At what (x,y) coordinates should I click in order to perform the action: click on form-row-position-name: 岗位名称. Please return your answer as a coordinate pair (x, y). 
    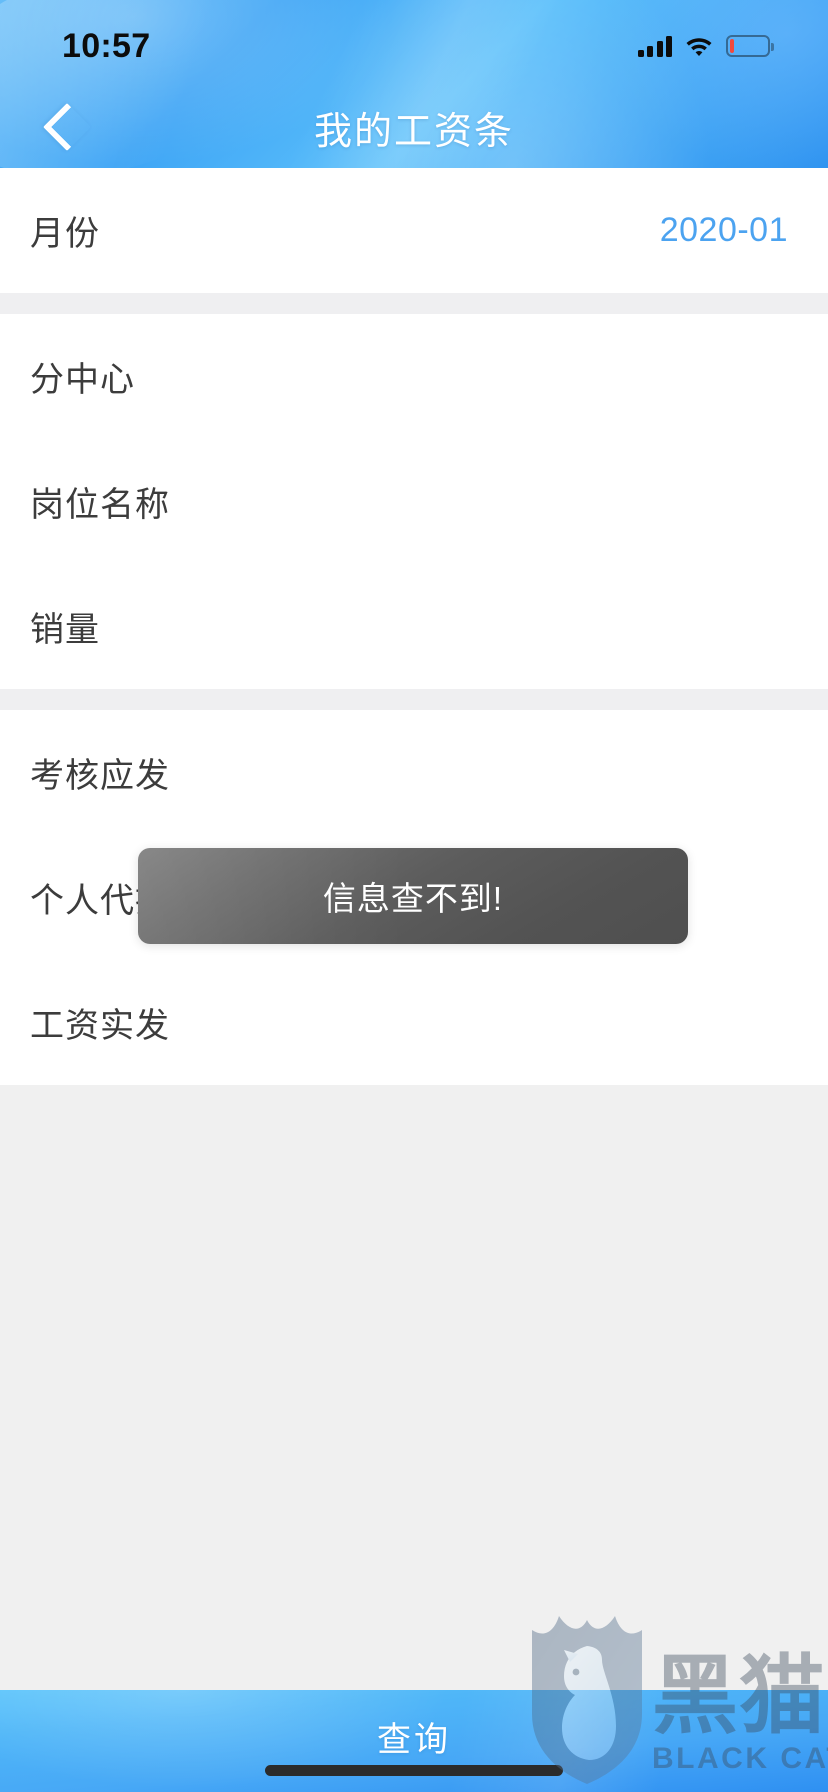
    Looking at the image, I should click on (414, 501).